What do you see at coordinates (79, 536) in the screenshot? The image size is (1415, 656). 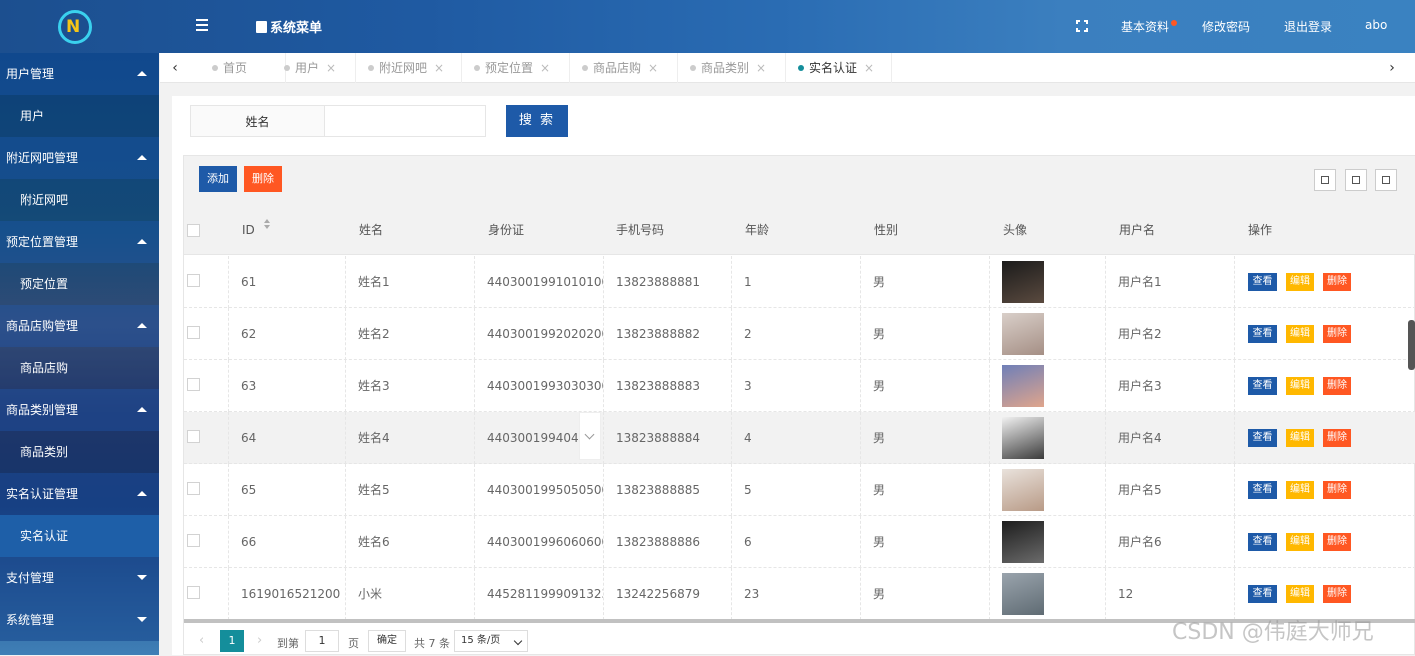 I see `sidebar-item-realname: 实名认证` at bounding box center [79, 536].